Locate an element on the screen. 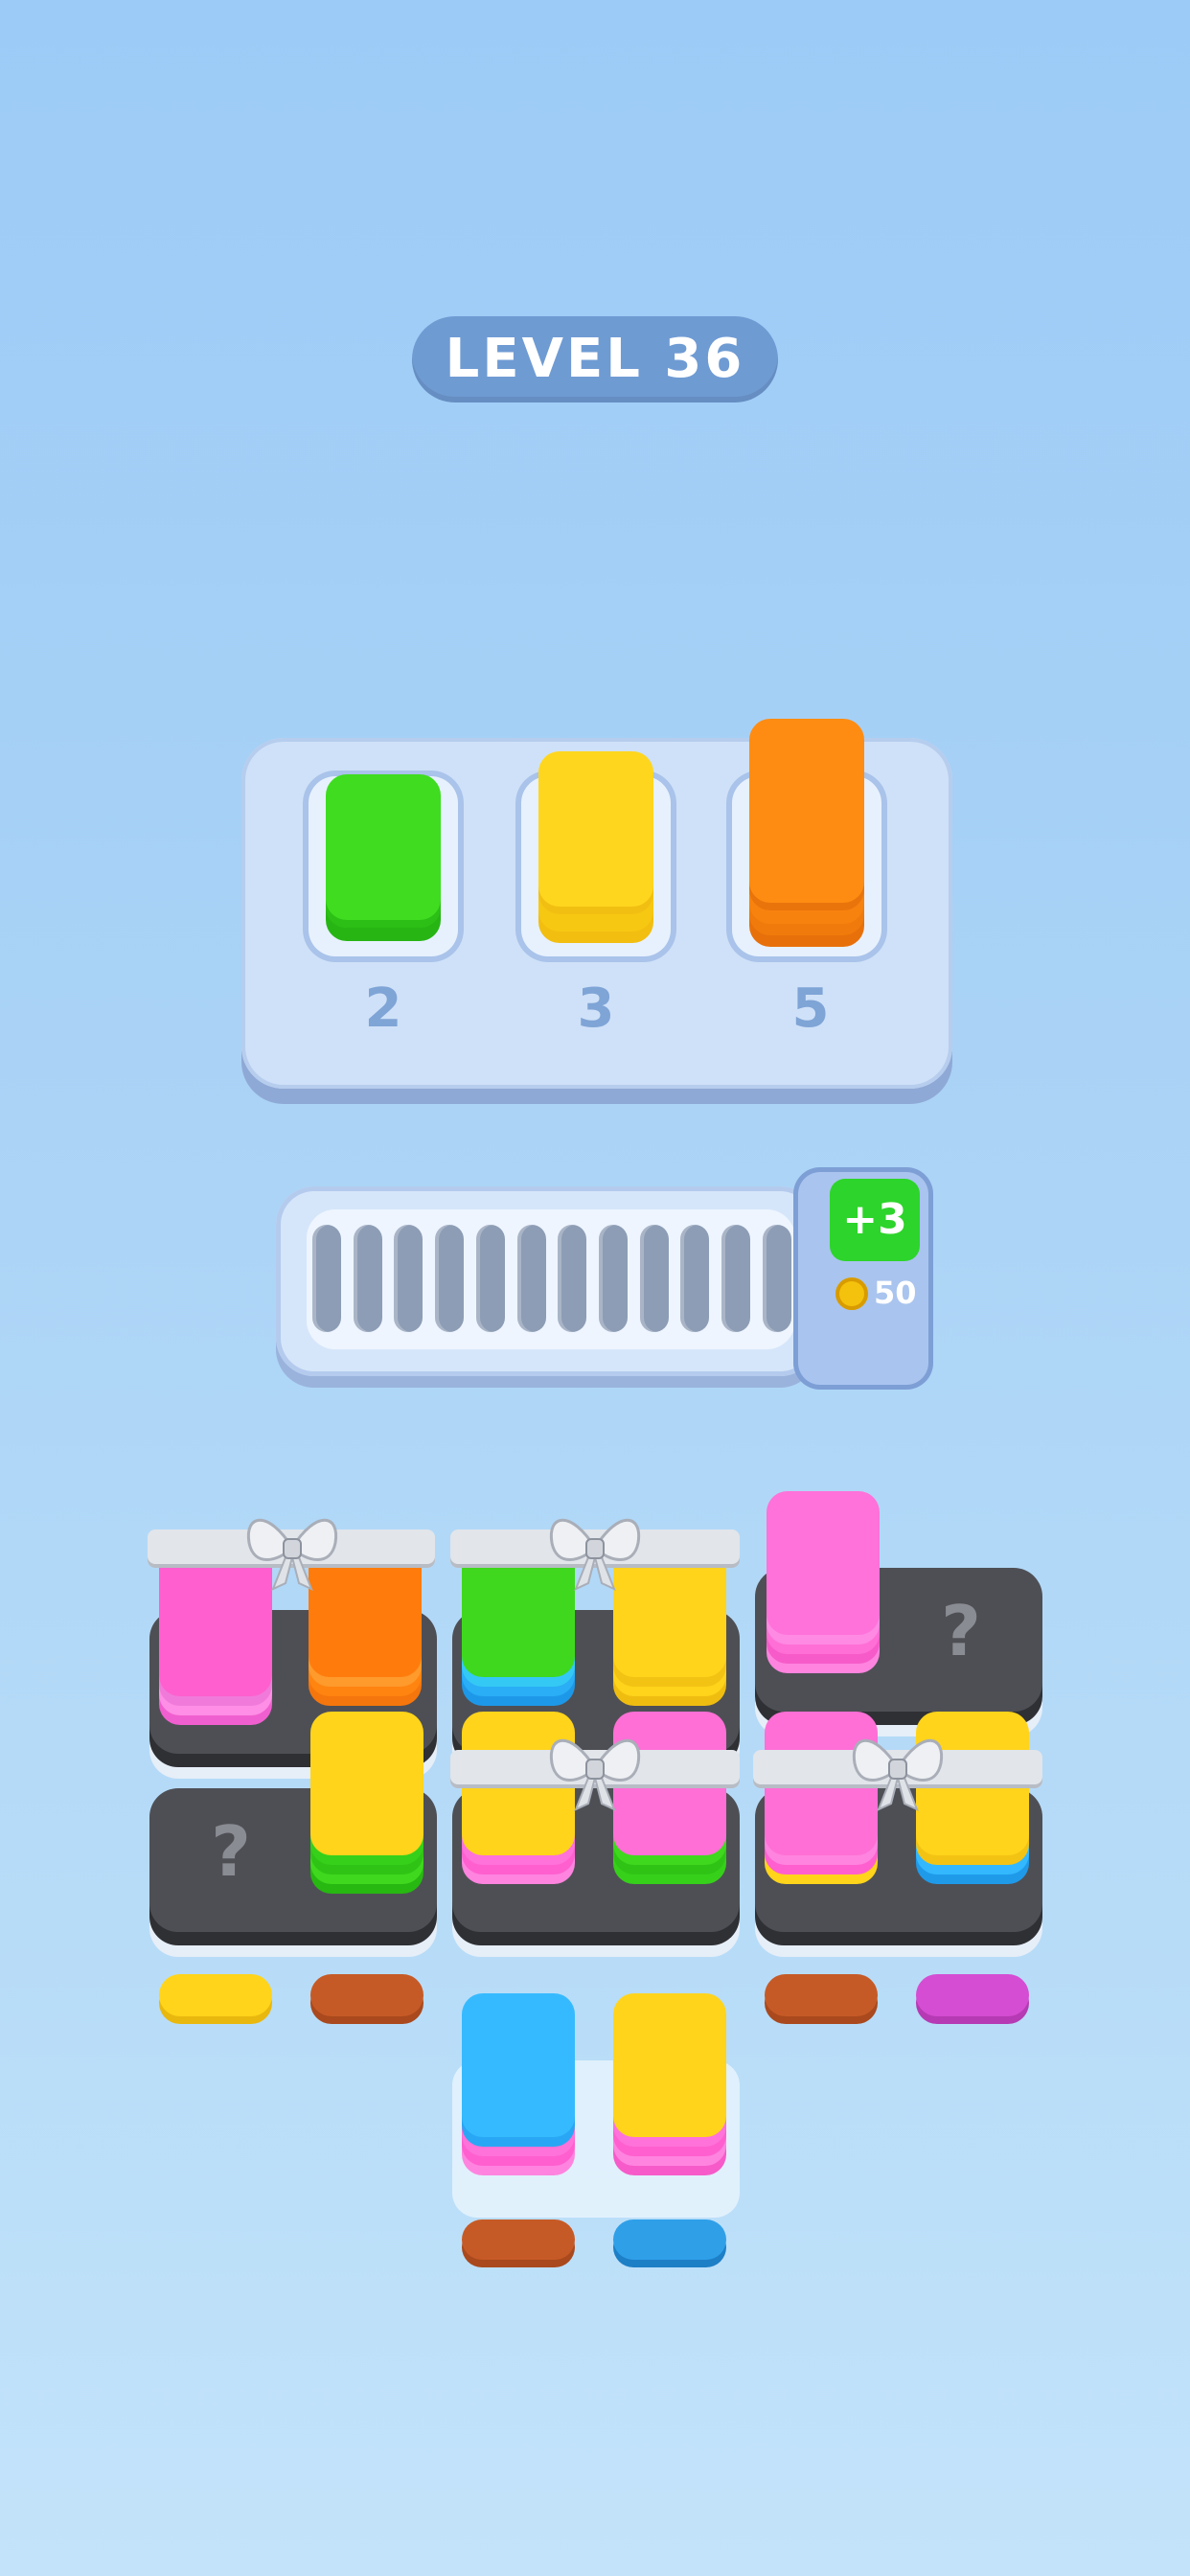  green-tile-stack-icon is located at coordinates (383, 851).